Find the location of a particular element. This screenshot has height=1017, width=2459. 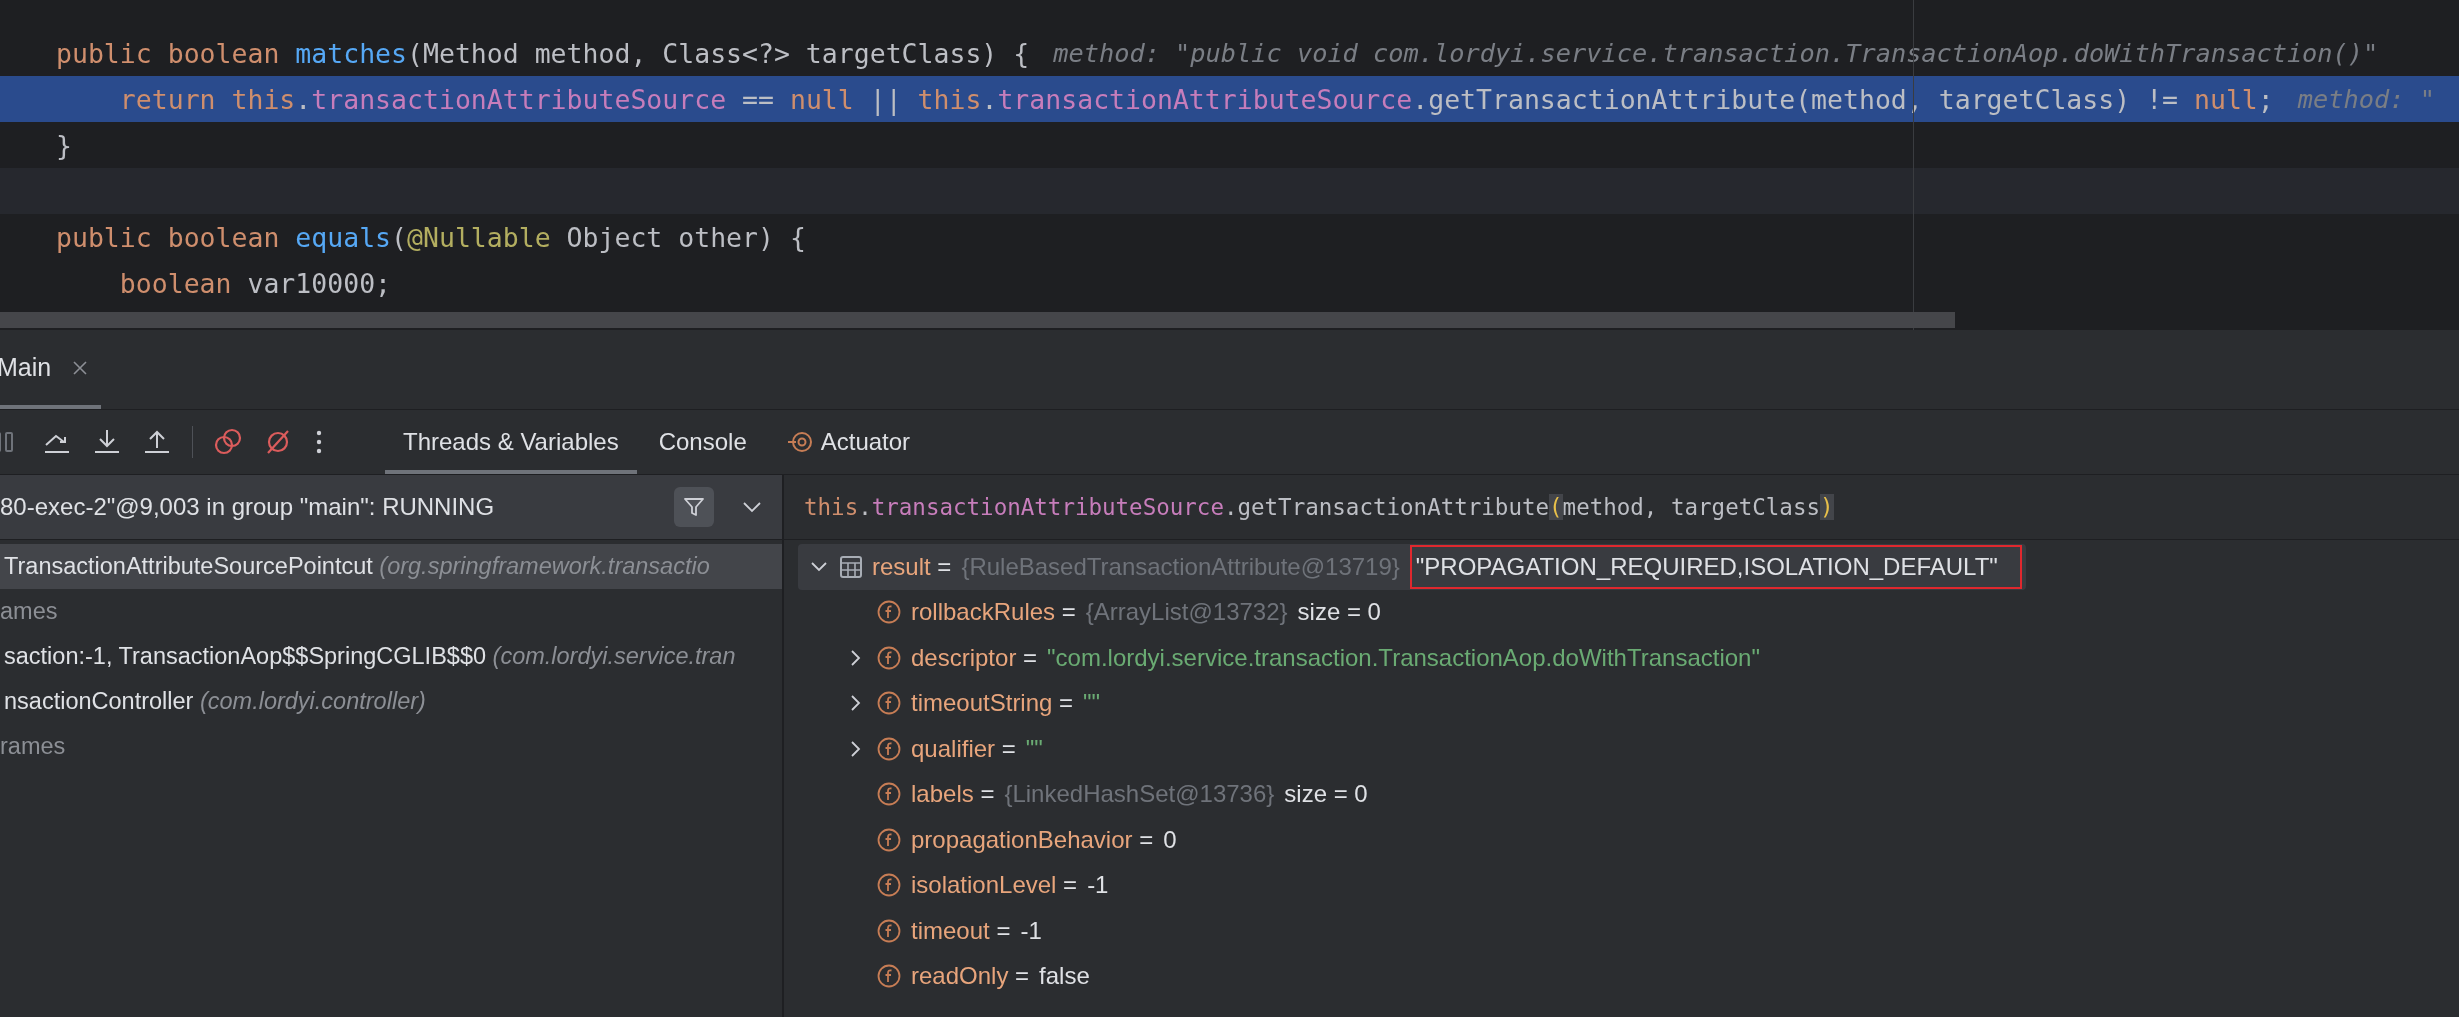

variable-name: isolationLevel = is located at coordinates (994, 885).